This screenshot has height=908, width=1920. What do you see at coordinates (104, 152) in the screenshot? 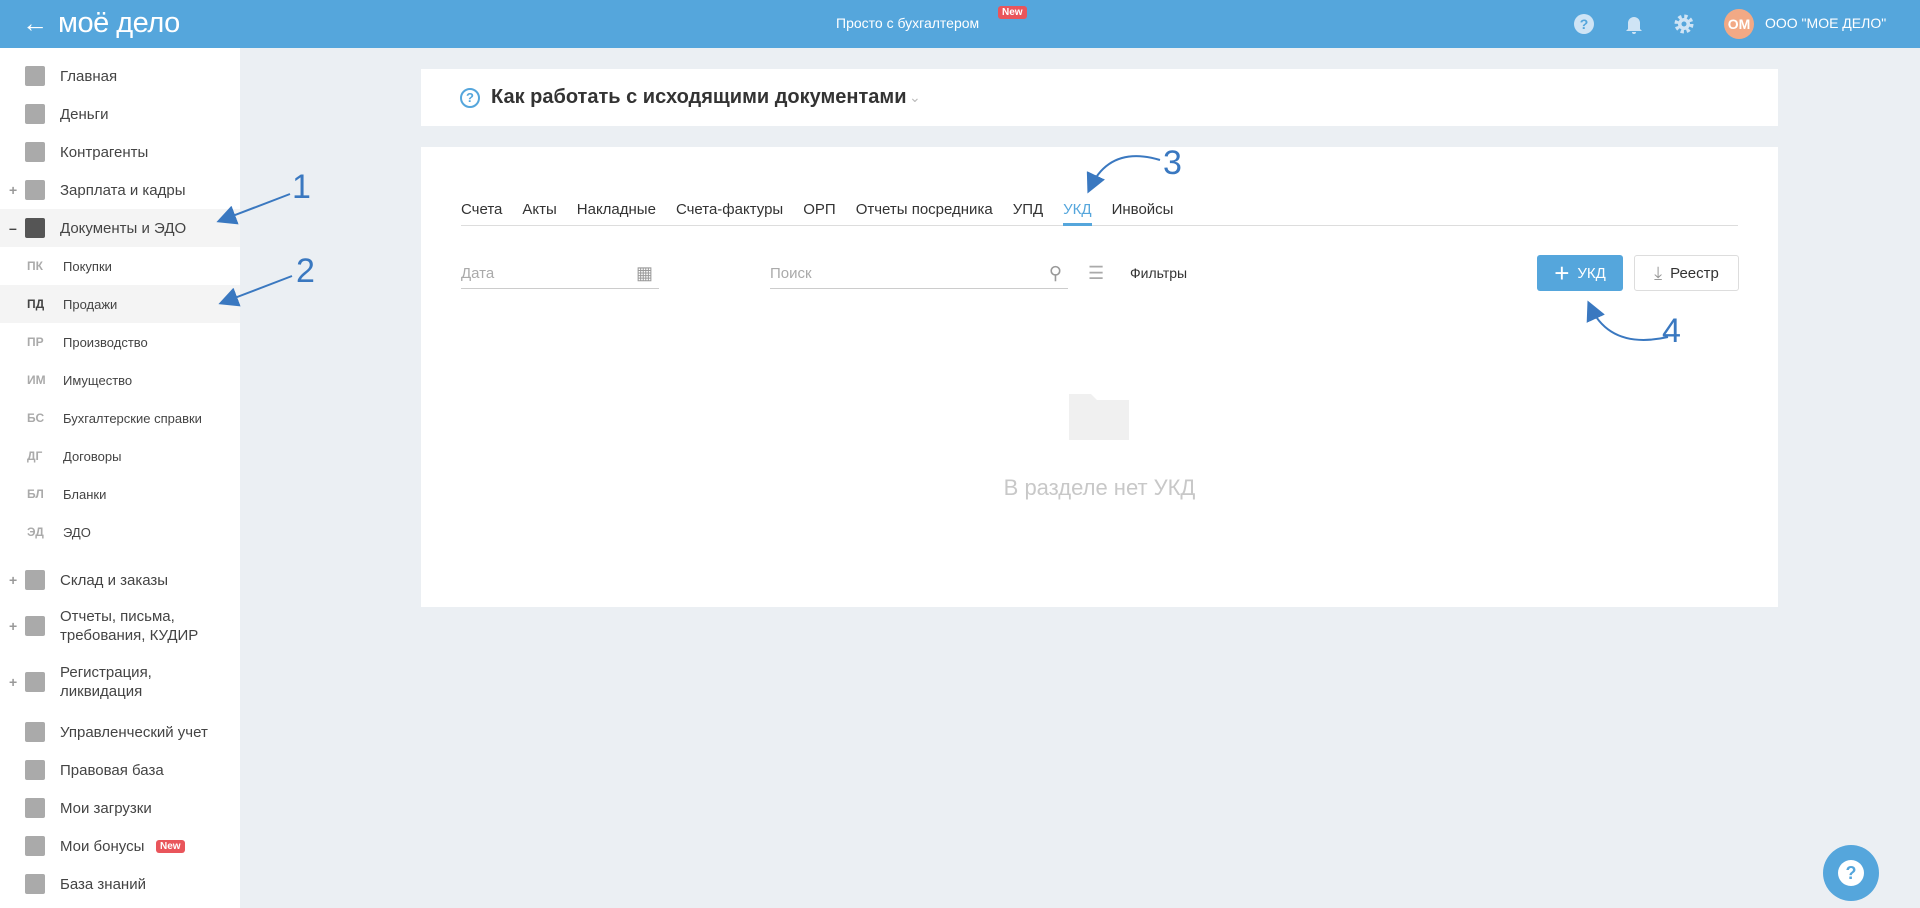
I see `sidebar-item-label: Контрагенты` at bounding box center [104, 152].